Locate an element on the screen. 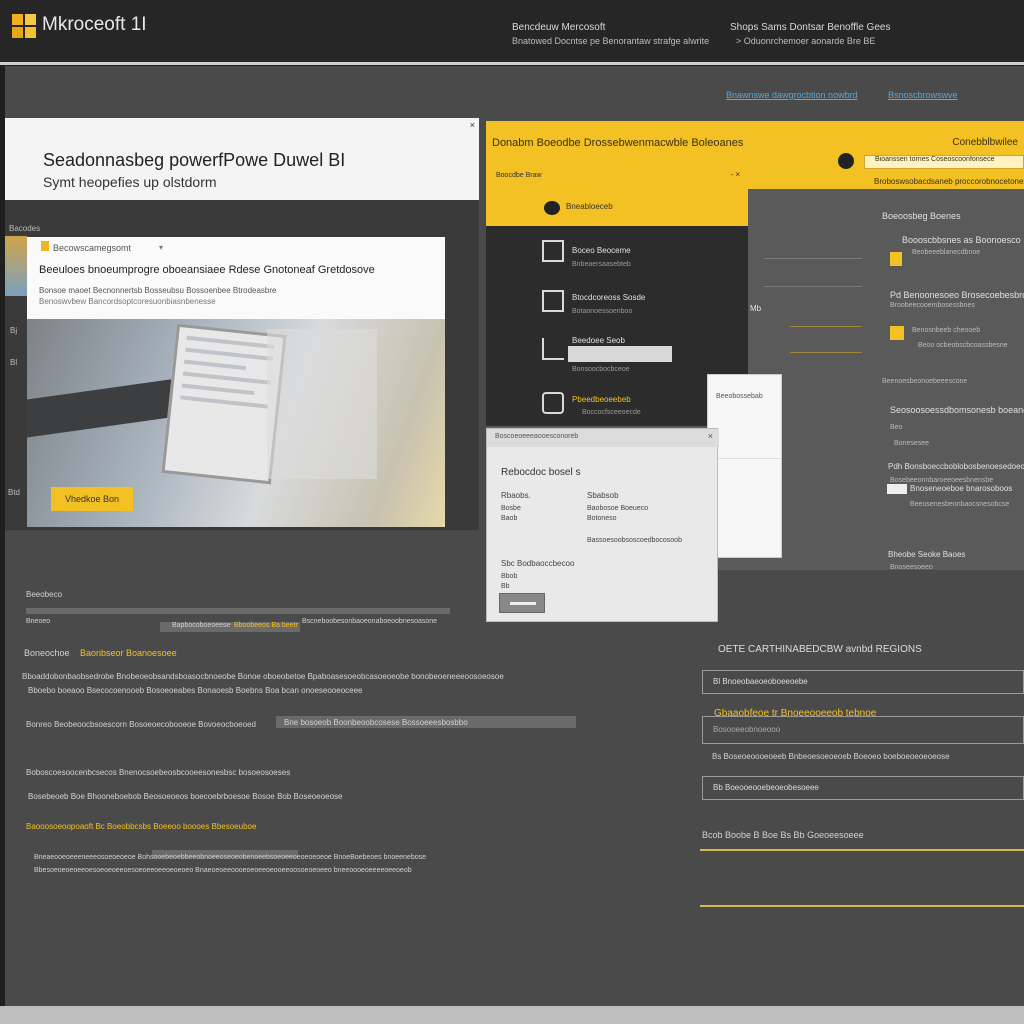  menu-item-label: Boceo Beoceme is located at coordinates (601, 250).